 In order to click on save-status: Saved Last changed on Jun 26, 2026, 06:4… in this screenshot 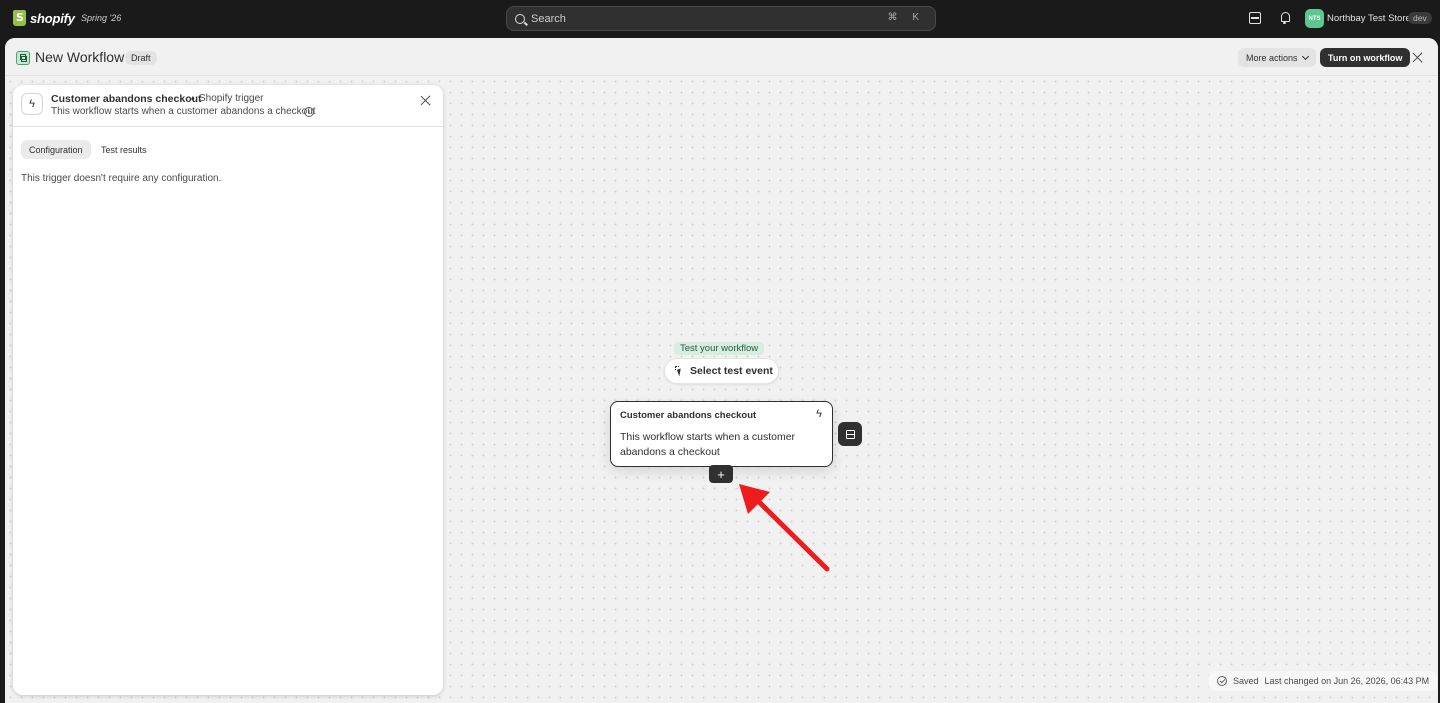, I will do `click(1323, 681)`.